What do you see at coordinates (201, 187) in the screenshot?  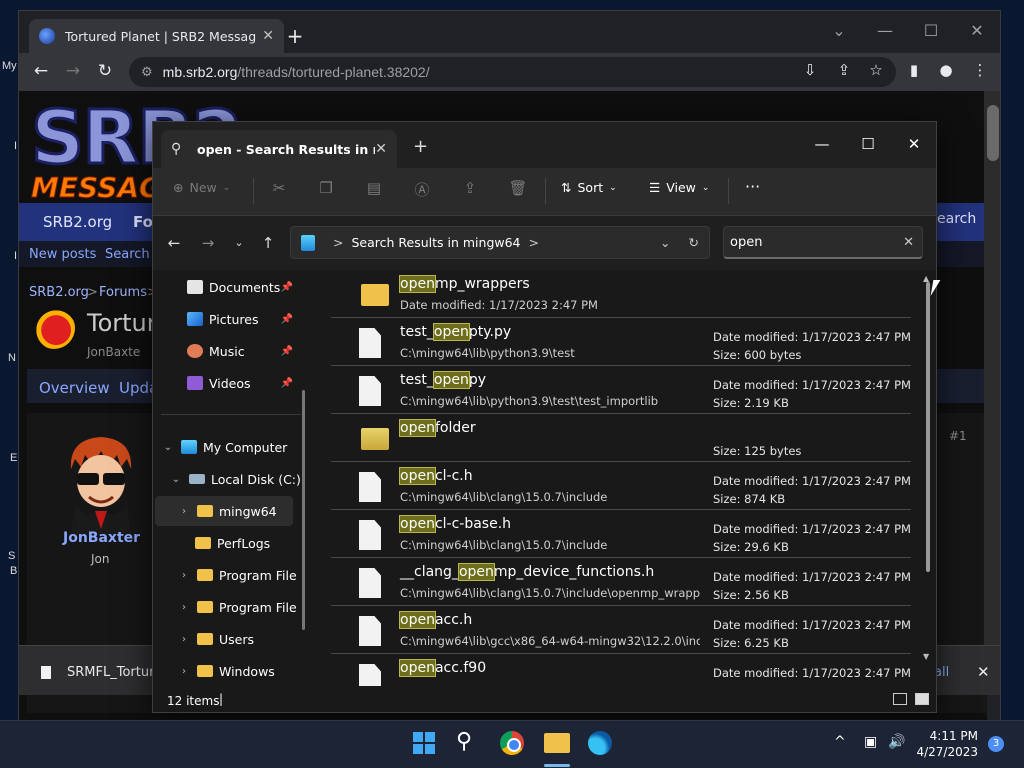 I see `new-button: ⊕ New ⌄` at bounding box center [201, 187].